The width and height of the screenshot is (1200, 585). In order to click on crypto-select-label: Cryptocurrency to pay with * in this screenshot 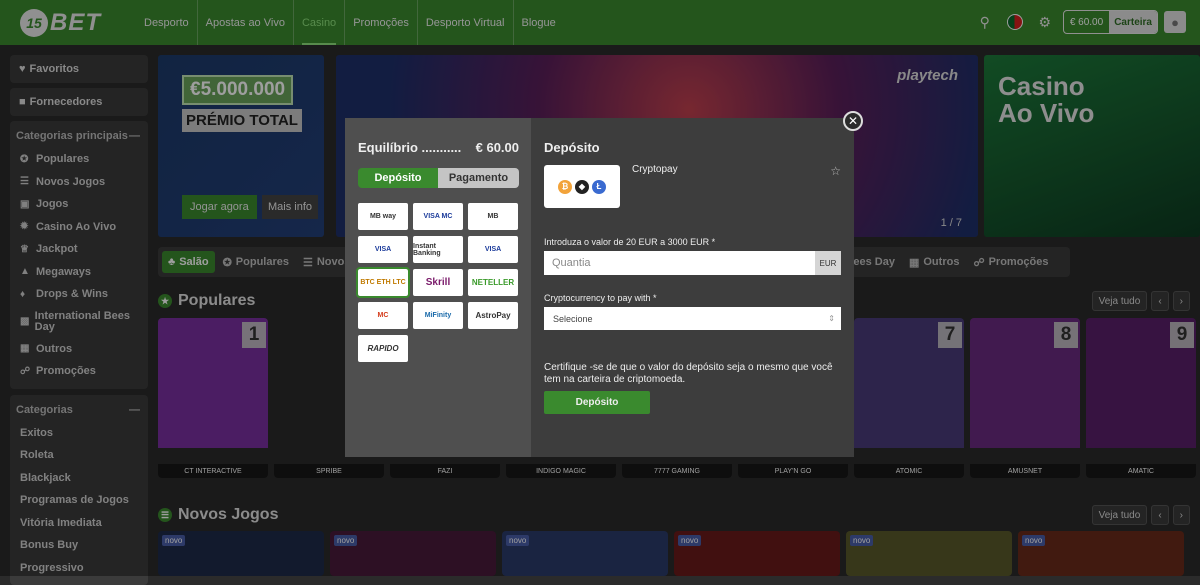, I will do `click(600, 298)`.